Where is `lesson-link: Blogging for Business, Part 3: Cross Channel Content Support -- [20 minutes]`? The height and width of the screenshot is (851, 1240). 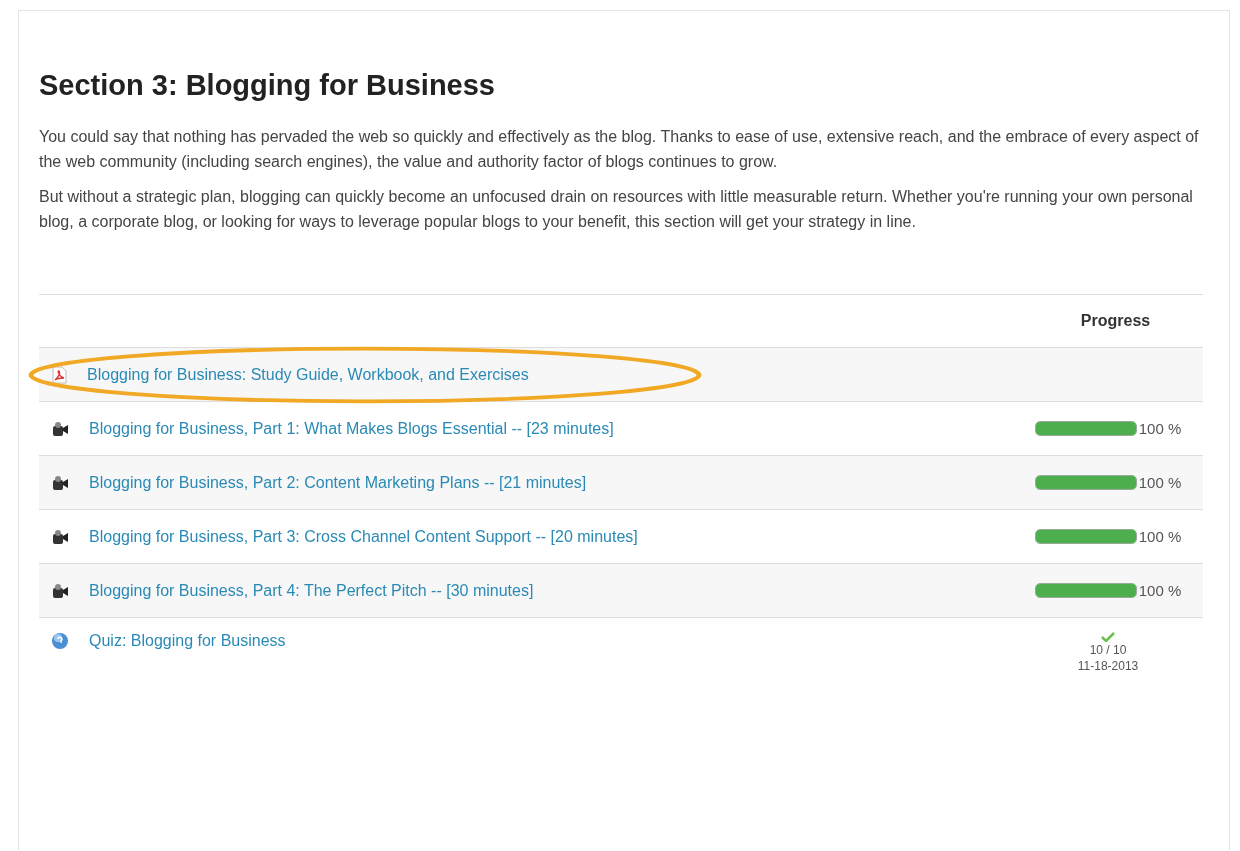
lesson-link: Blogging for Business, Part 3: Cross Channel Content Support -- [20 minutes] is located at coordinates (363, 536).